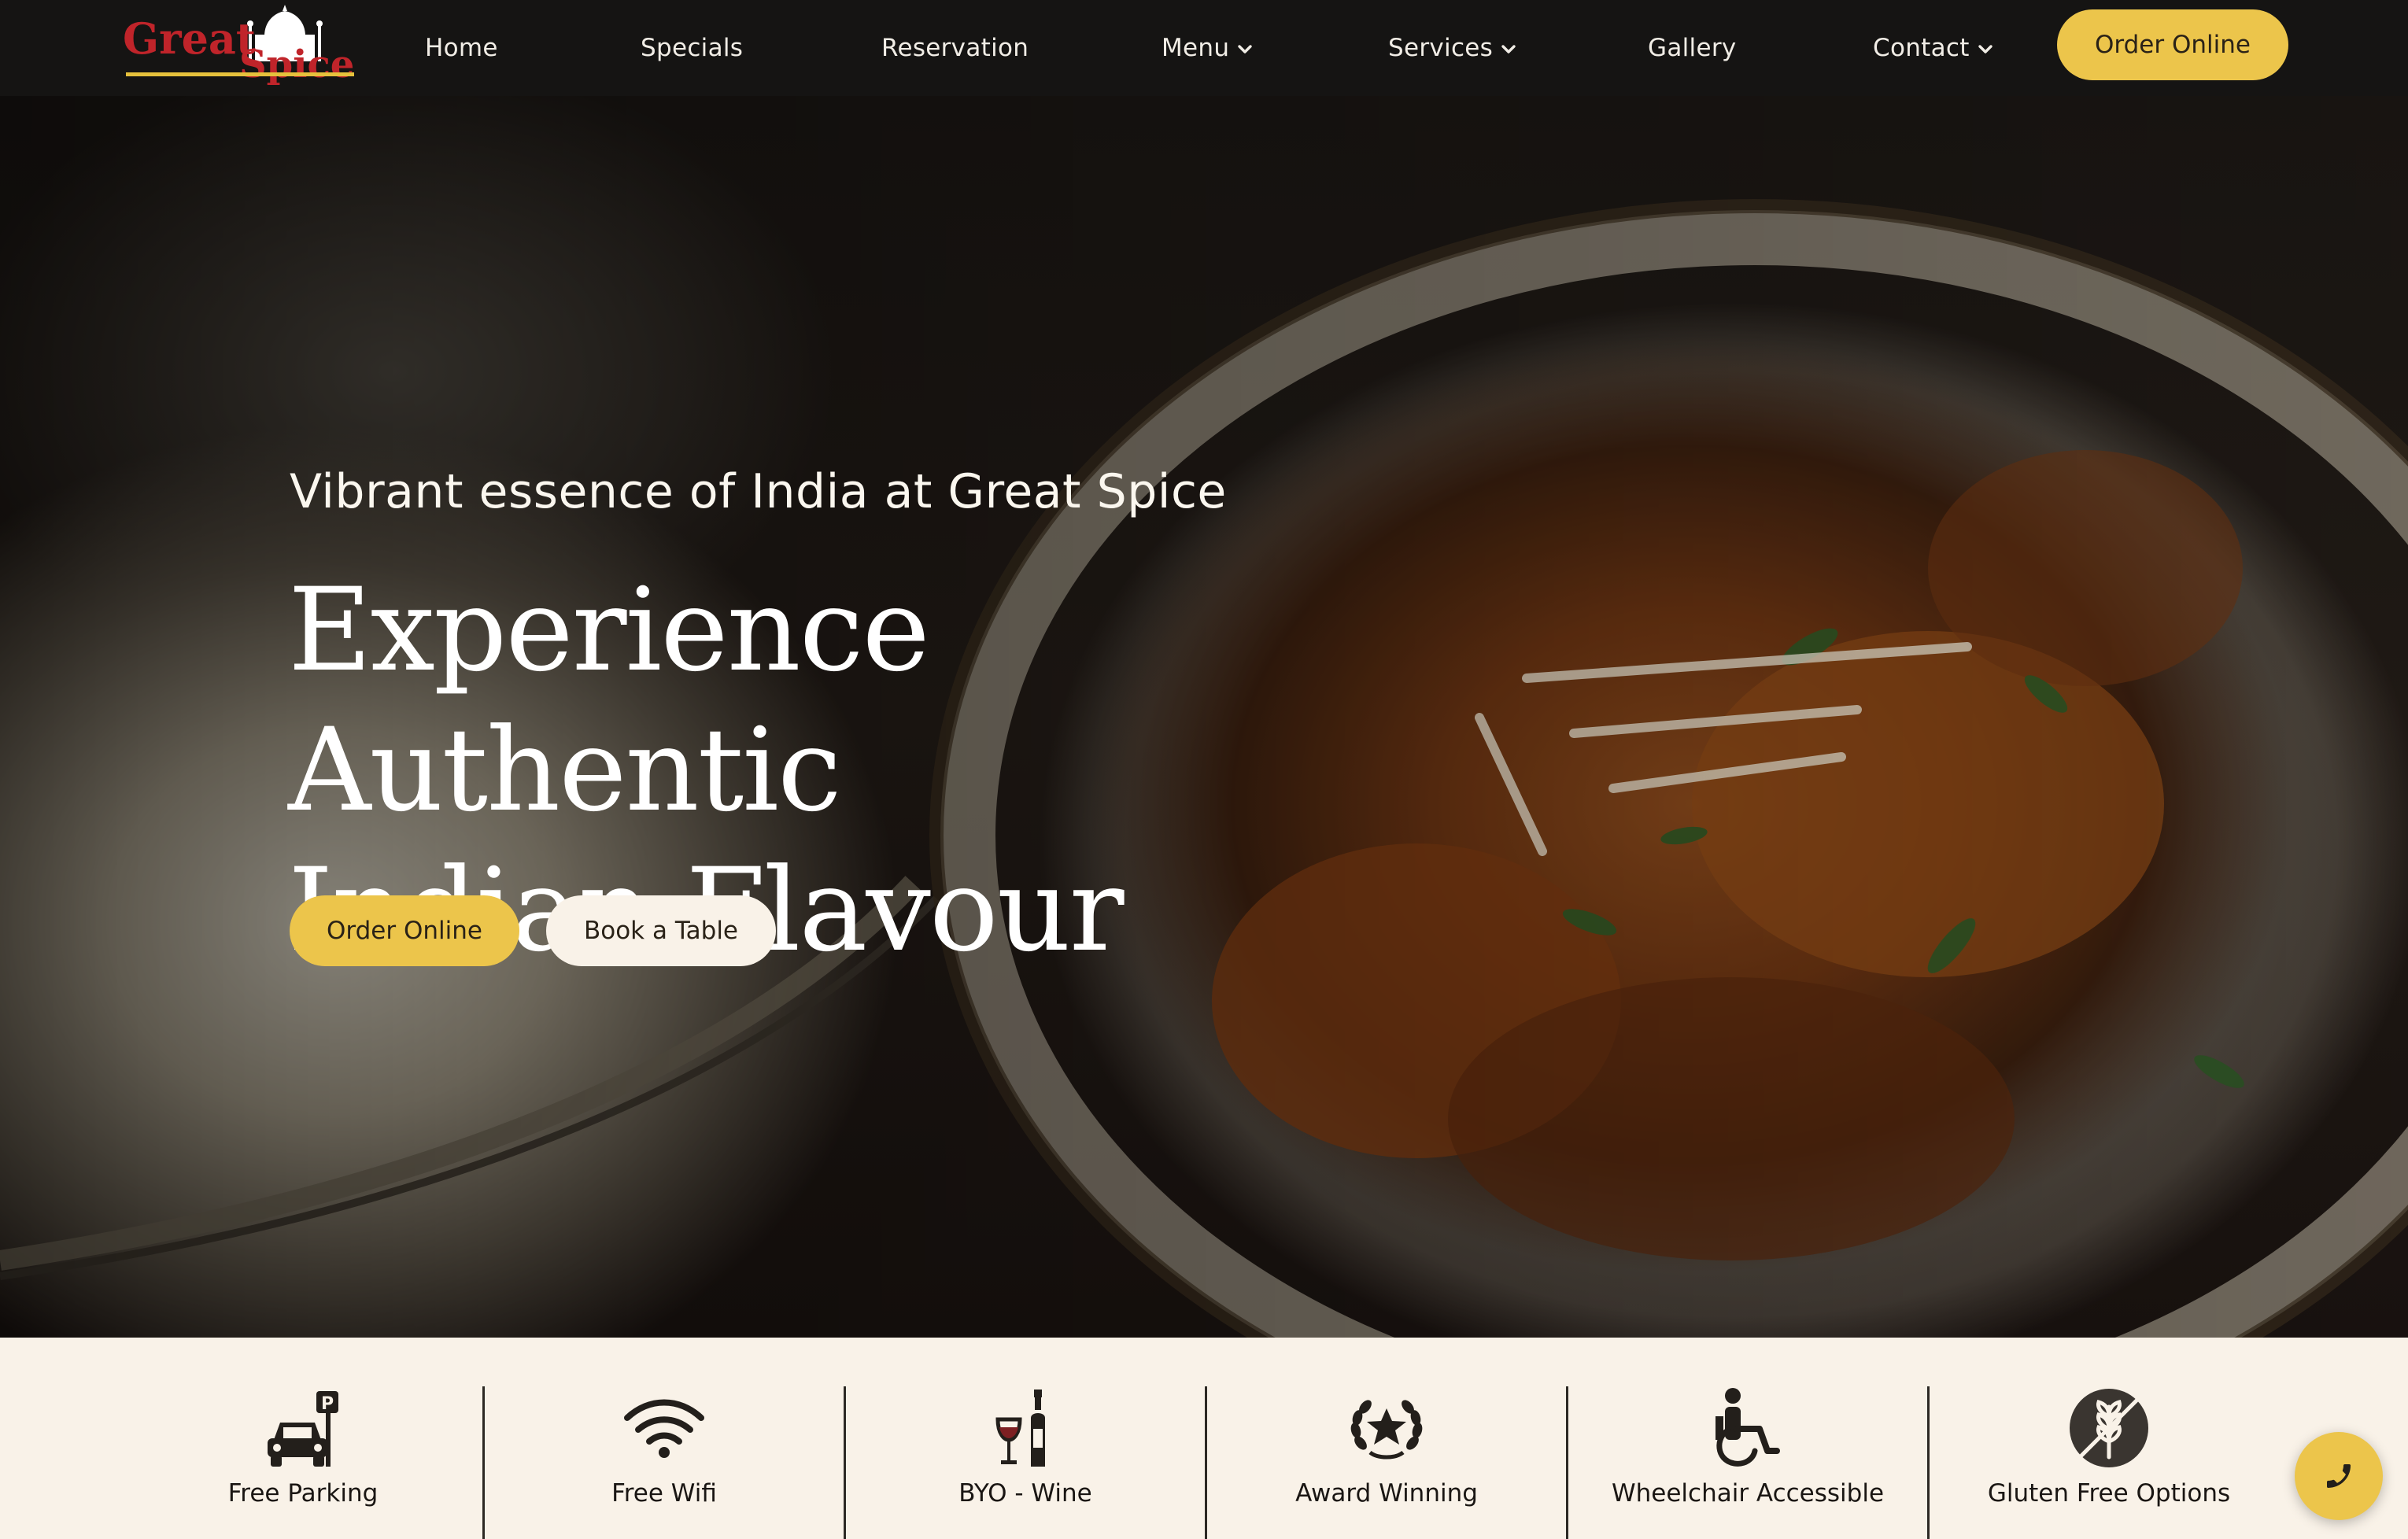 This screenshot has width=2408, height=1539. What do you see at coordinates (240, 74) in the screenshot?
I see `logo-underline` at bounding box center [240, 74].